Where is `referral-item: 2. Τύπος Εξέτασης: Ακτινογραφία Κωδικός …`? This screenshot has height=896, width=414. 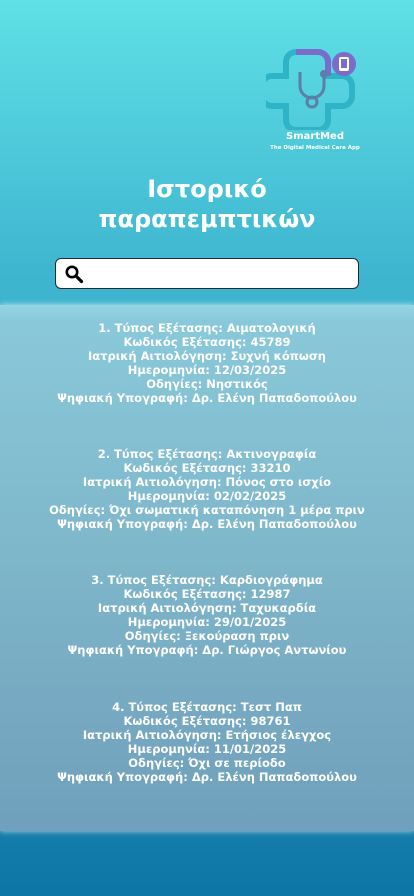 referral-item: 2. Τύπος Εξέτασης: Ακτινογραφία Κωδικός … is located at coordinates (207, 489).